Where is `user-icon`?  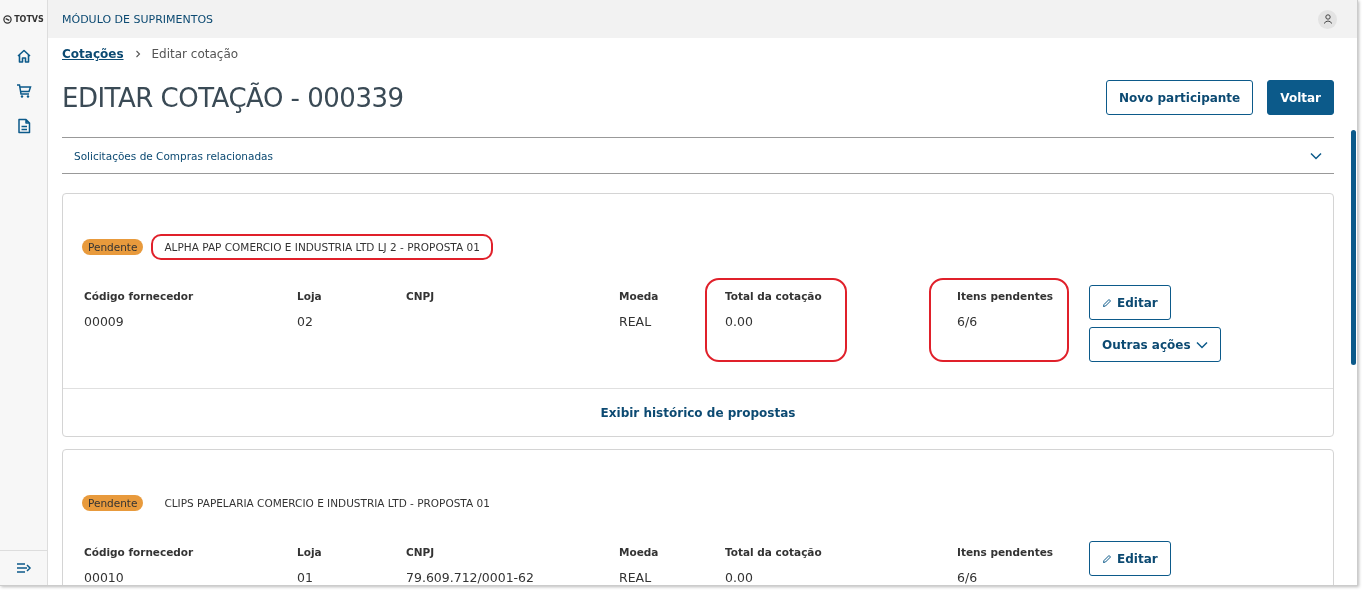
user-icon is located at coordinates (1327, 19).